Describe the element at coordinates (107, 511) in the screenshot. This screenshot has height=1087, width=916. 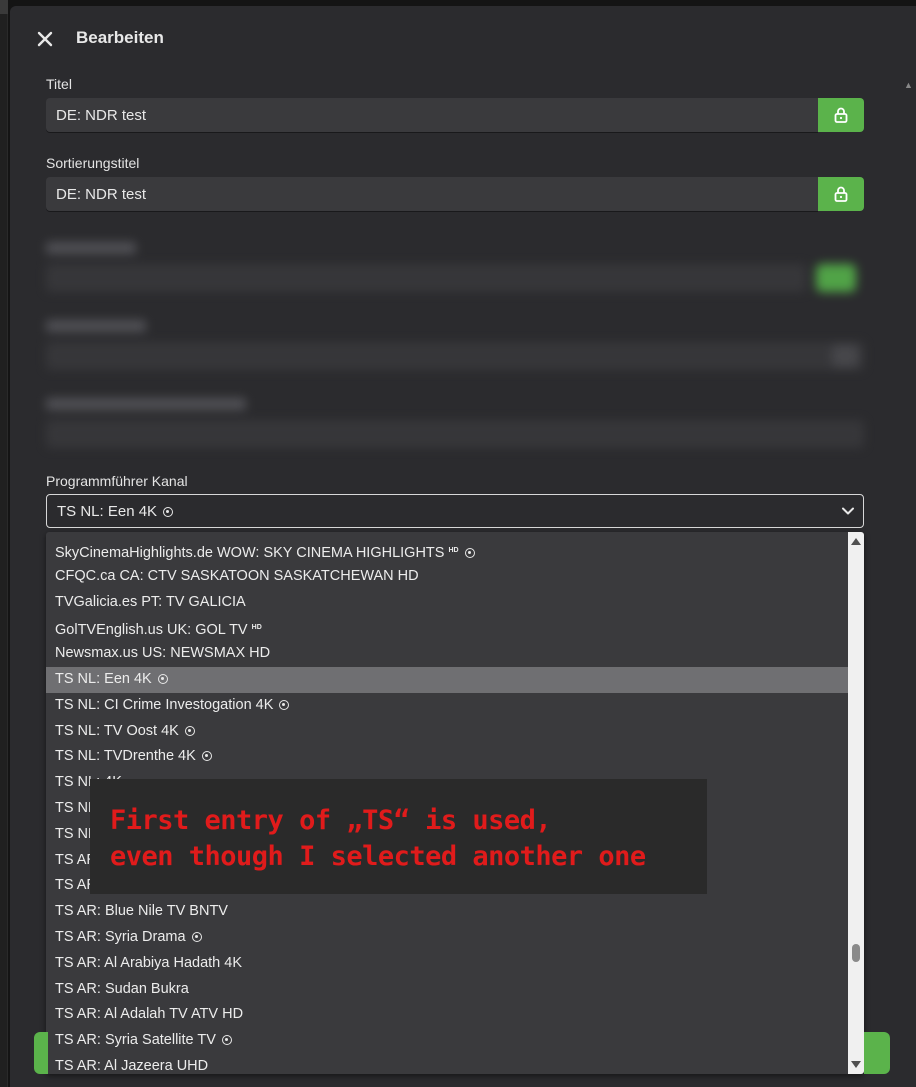
I see `epg-selected-value: TS NL: Een 4K` at that location.